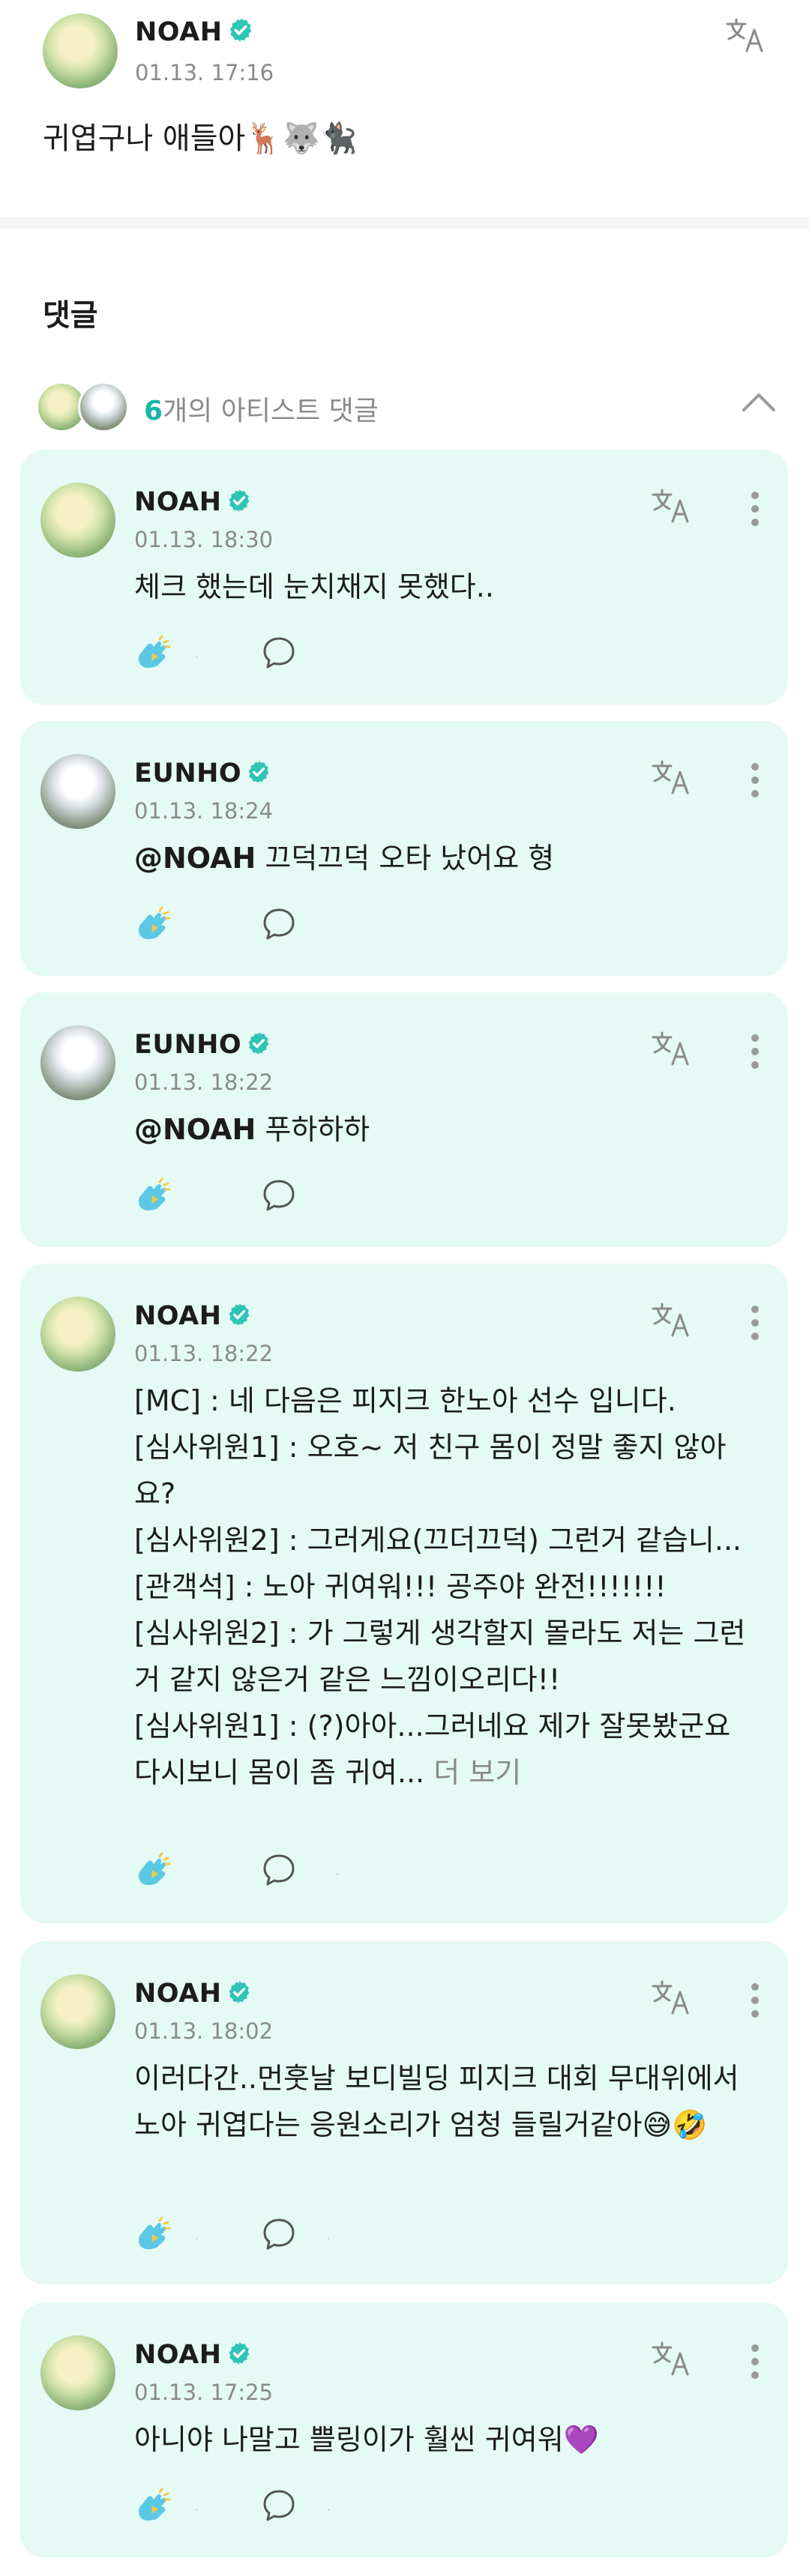 The image size is (809, 2576). I want to click on comment-card: EUNHO 01.13. 18:22 @NOAH 푸하하하, so click(404, 1119).